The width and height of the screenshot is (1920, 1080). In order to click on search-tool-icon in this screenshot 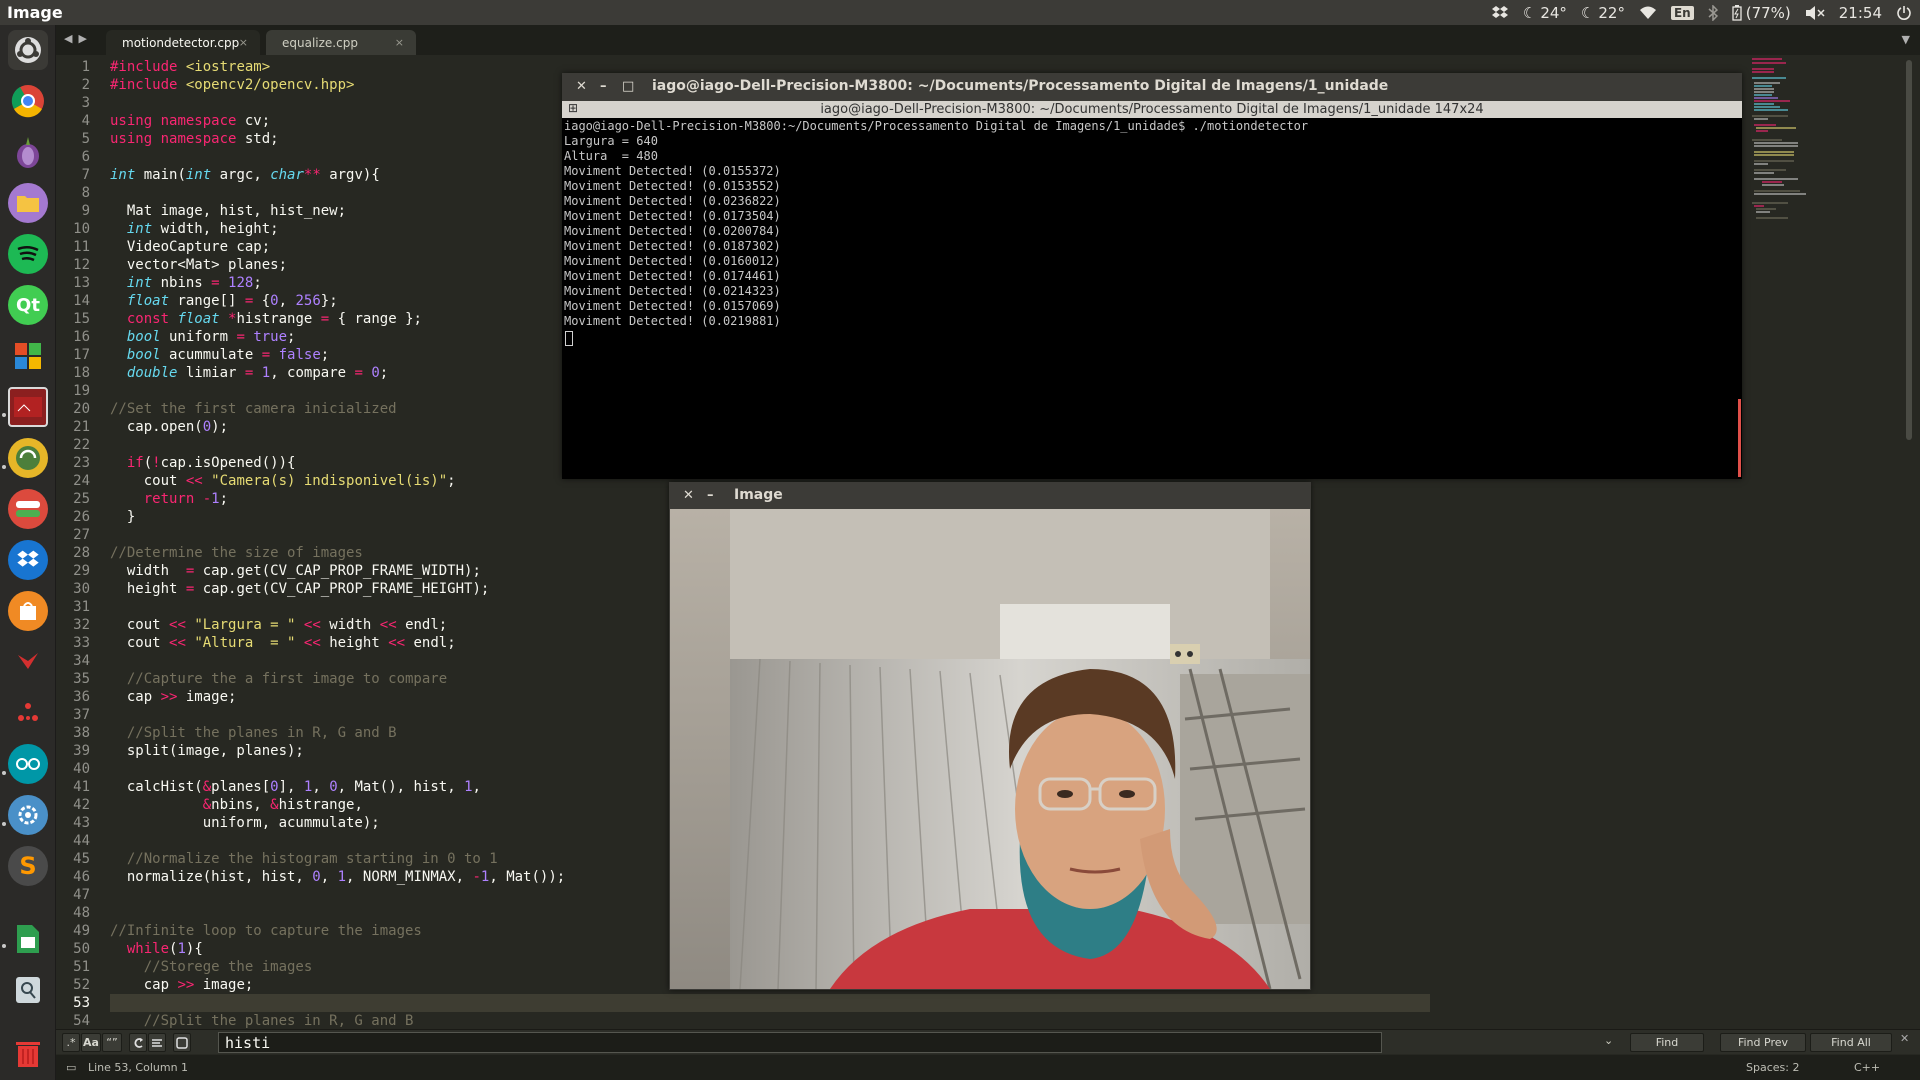, I will do `click(28, 990)`.